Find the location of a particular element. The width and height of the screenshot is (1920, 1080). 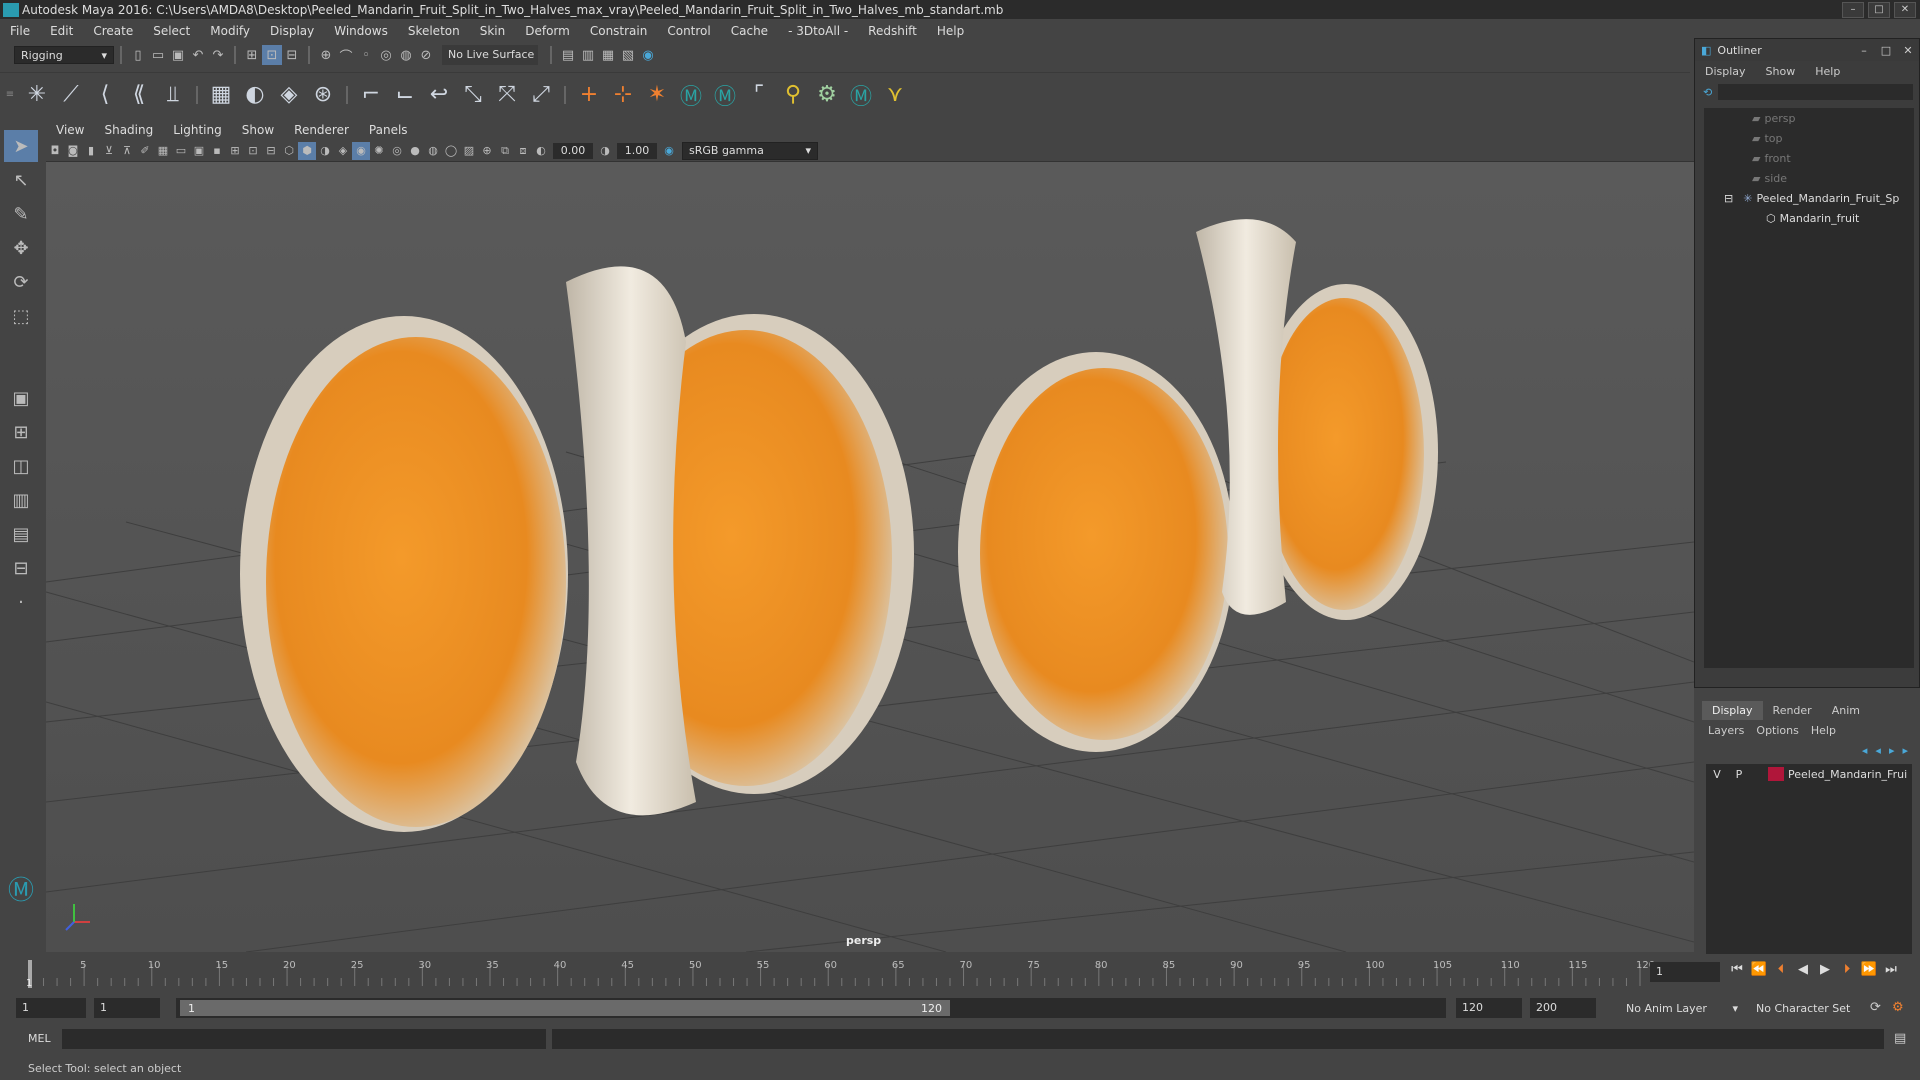

step-forward-key-icon: ⏩ is located at coordinates (1869, 969).